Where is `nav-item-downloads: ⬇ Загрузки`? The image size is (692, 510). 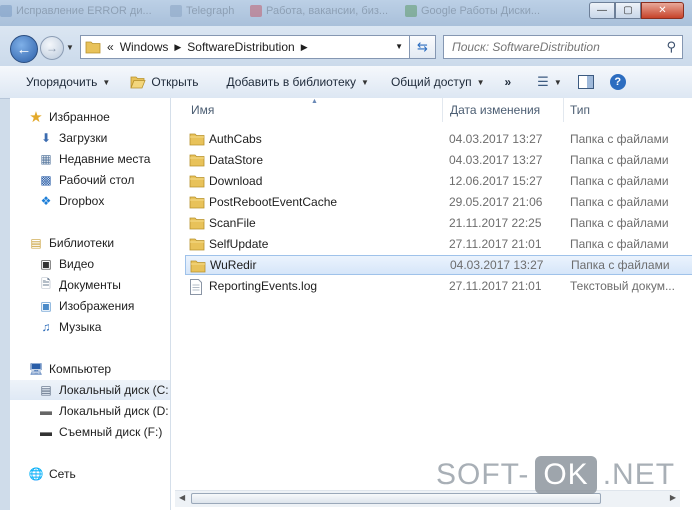
nav-item-downloads: ⬇ Загрузки is located at coordinates (104, 138).